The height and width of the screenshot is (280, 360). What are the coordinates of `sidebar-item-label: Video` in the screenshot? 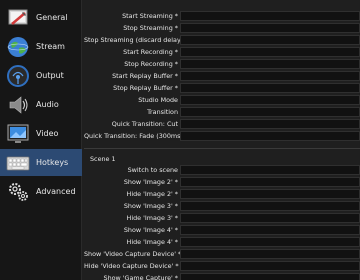 It's located at (47, 133).